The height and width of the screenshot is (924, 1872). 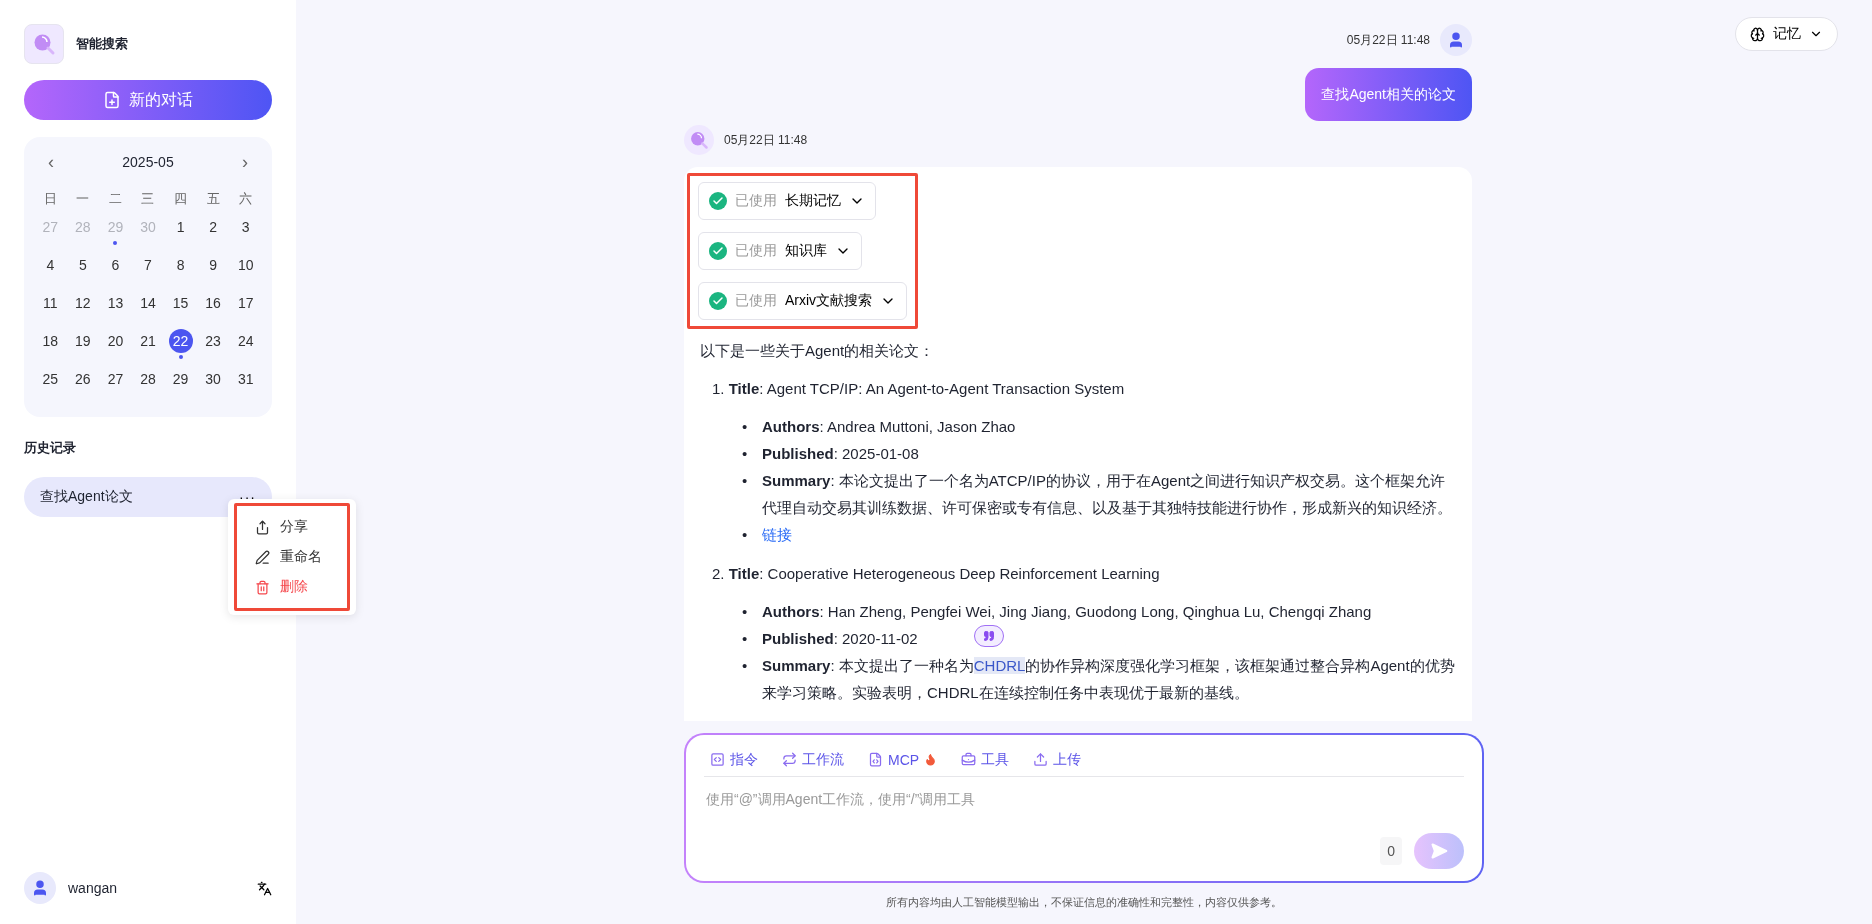 I want to click on weekday-label: 五, so click(x=213, y=199).